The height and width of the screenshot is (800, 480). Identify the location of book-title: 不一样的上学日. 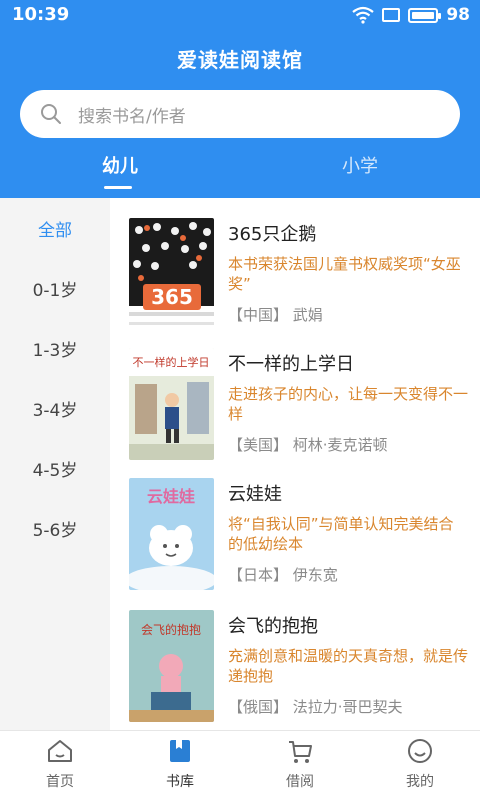
(291, 363).